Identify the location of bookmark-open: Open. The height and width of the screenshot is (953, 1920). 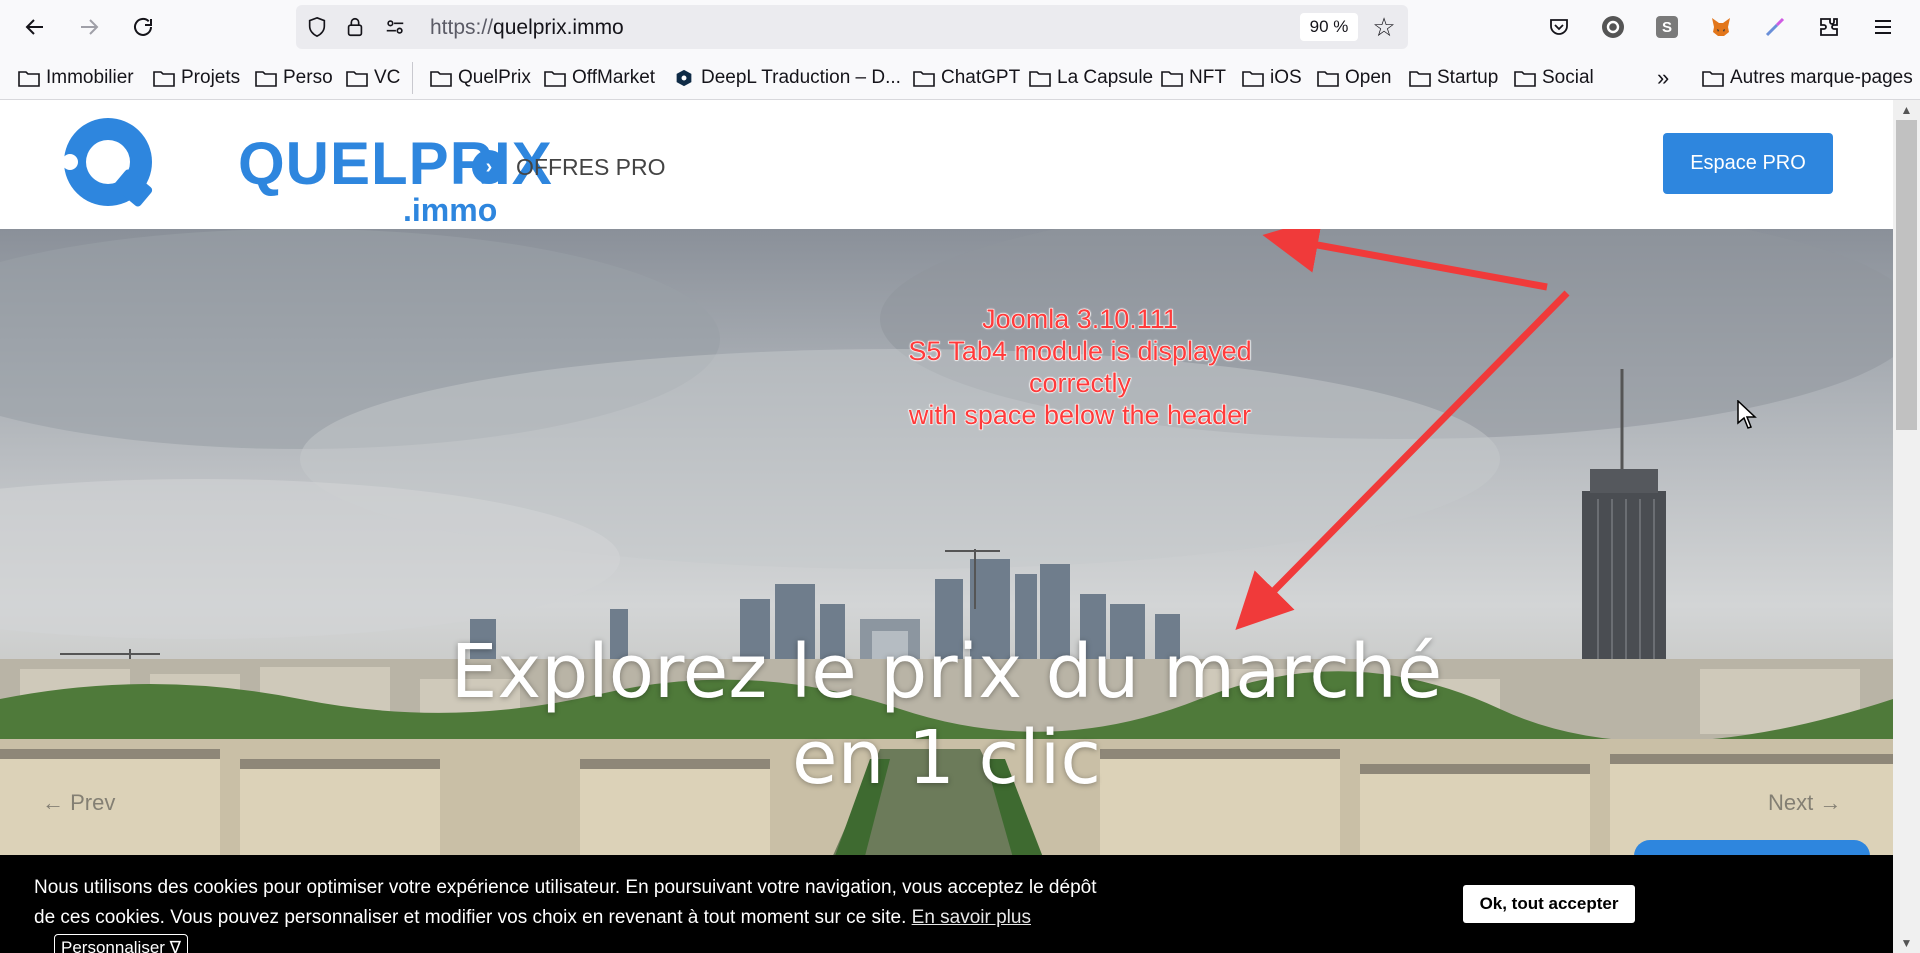
(1354, 78).